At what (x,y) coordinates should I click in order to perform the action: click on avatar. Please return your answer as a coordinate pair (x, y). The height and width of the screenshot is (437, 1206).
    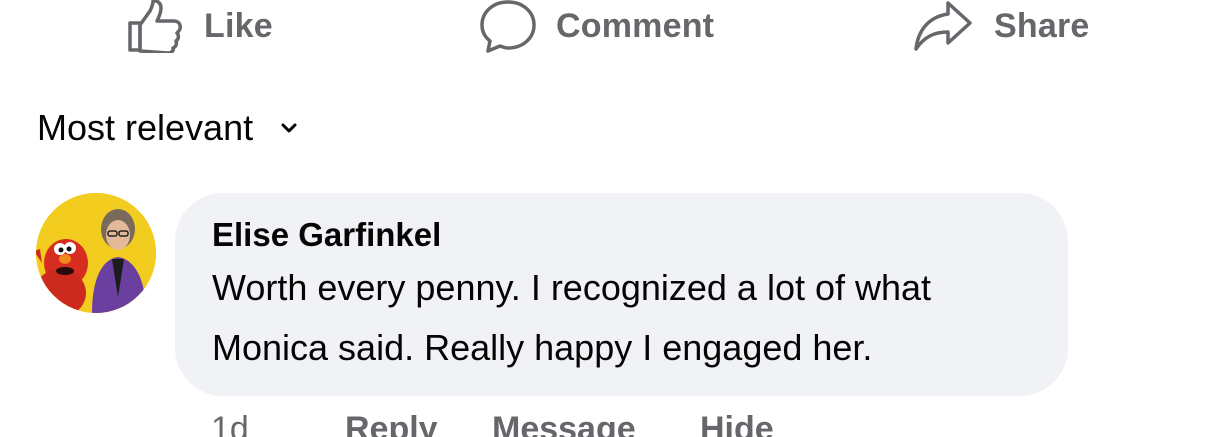
    Looking at the image, I should click on (96, 253).